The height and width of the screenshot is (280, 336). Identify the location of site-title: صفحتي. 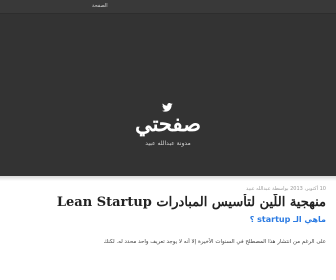
(168, 124).